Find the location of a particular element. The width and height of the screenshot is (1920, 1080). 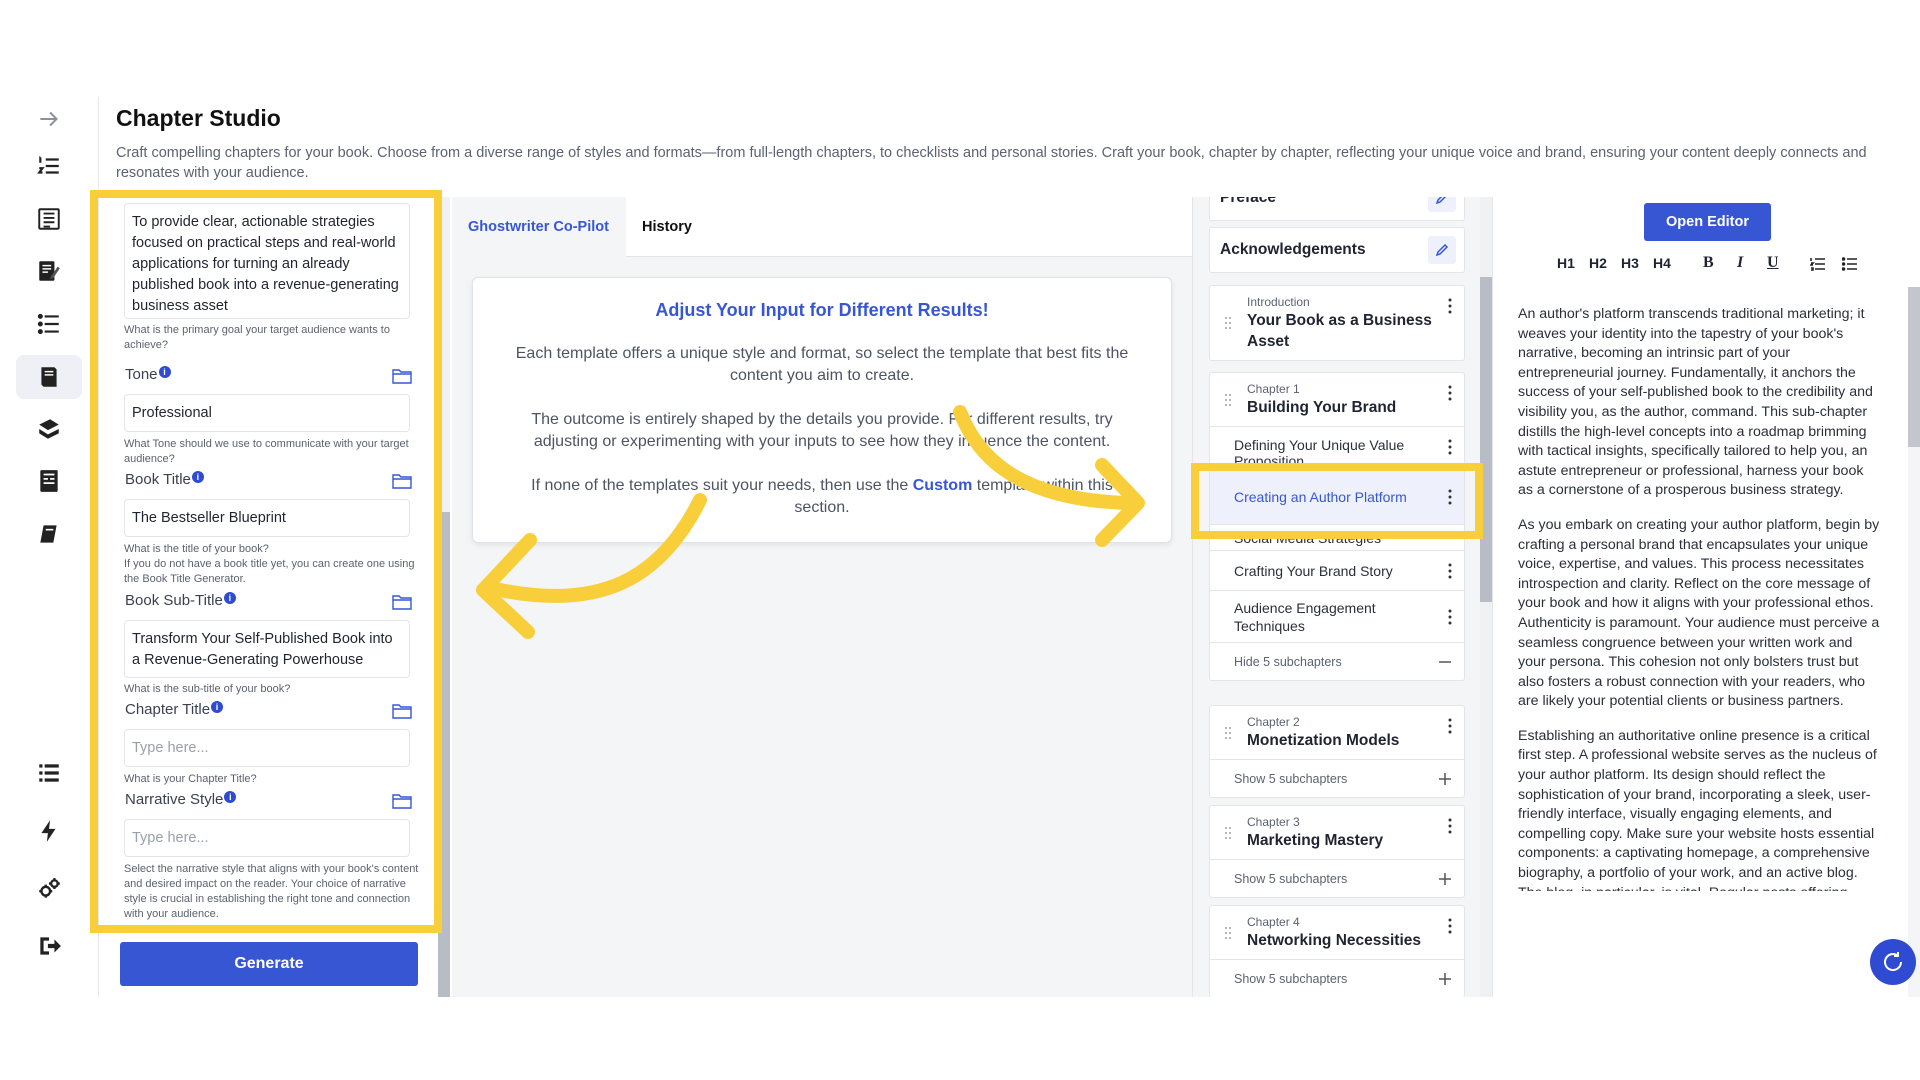

open-editor-button: Open Editor is located at coordinates (1707, 222).